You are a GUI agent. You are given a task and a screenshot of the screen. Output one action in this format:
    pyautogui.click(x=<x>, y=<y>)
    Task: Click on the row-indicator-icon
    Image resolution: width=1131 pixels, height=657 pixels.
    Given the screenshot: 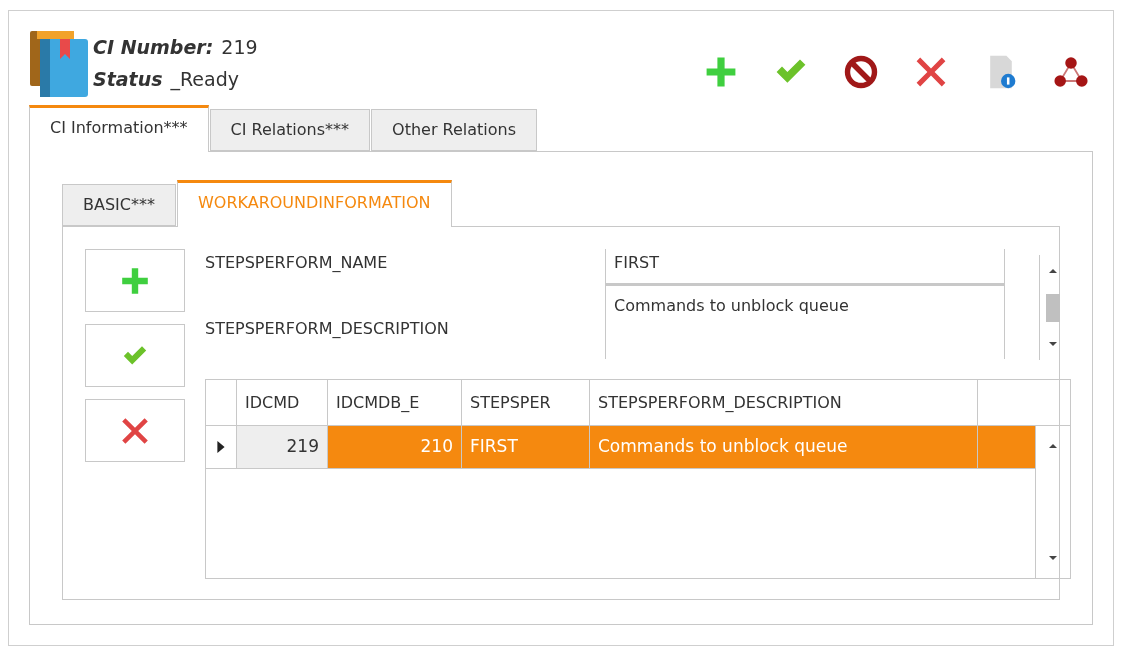 What is the action you would take?
    pyautogui.click(x=221, y=447)
    